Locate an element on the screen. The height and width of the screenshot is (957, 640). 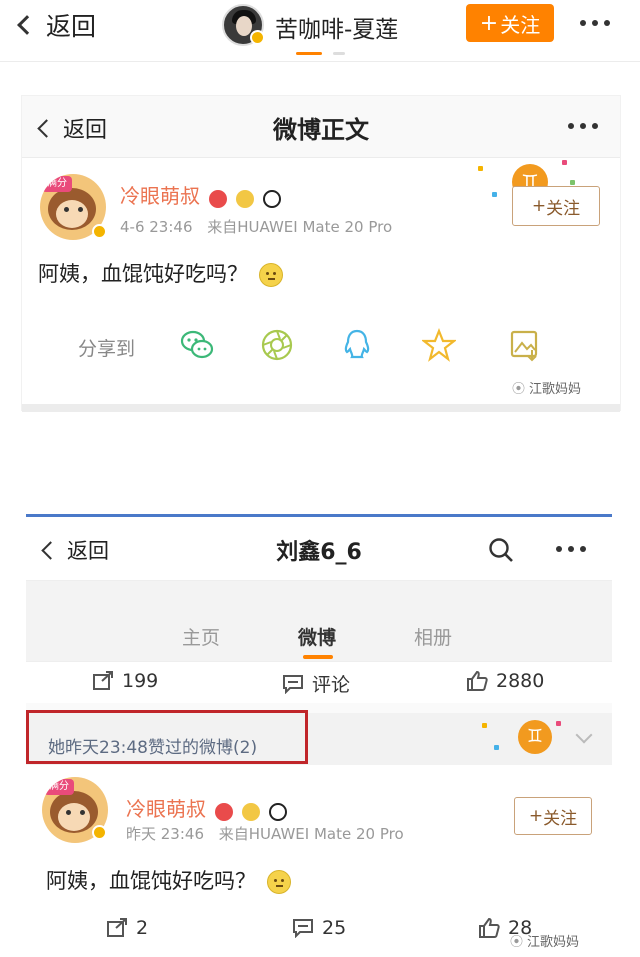
save-image-icon is located at coordinates (525, 345).